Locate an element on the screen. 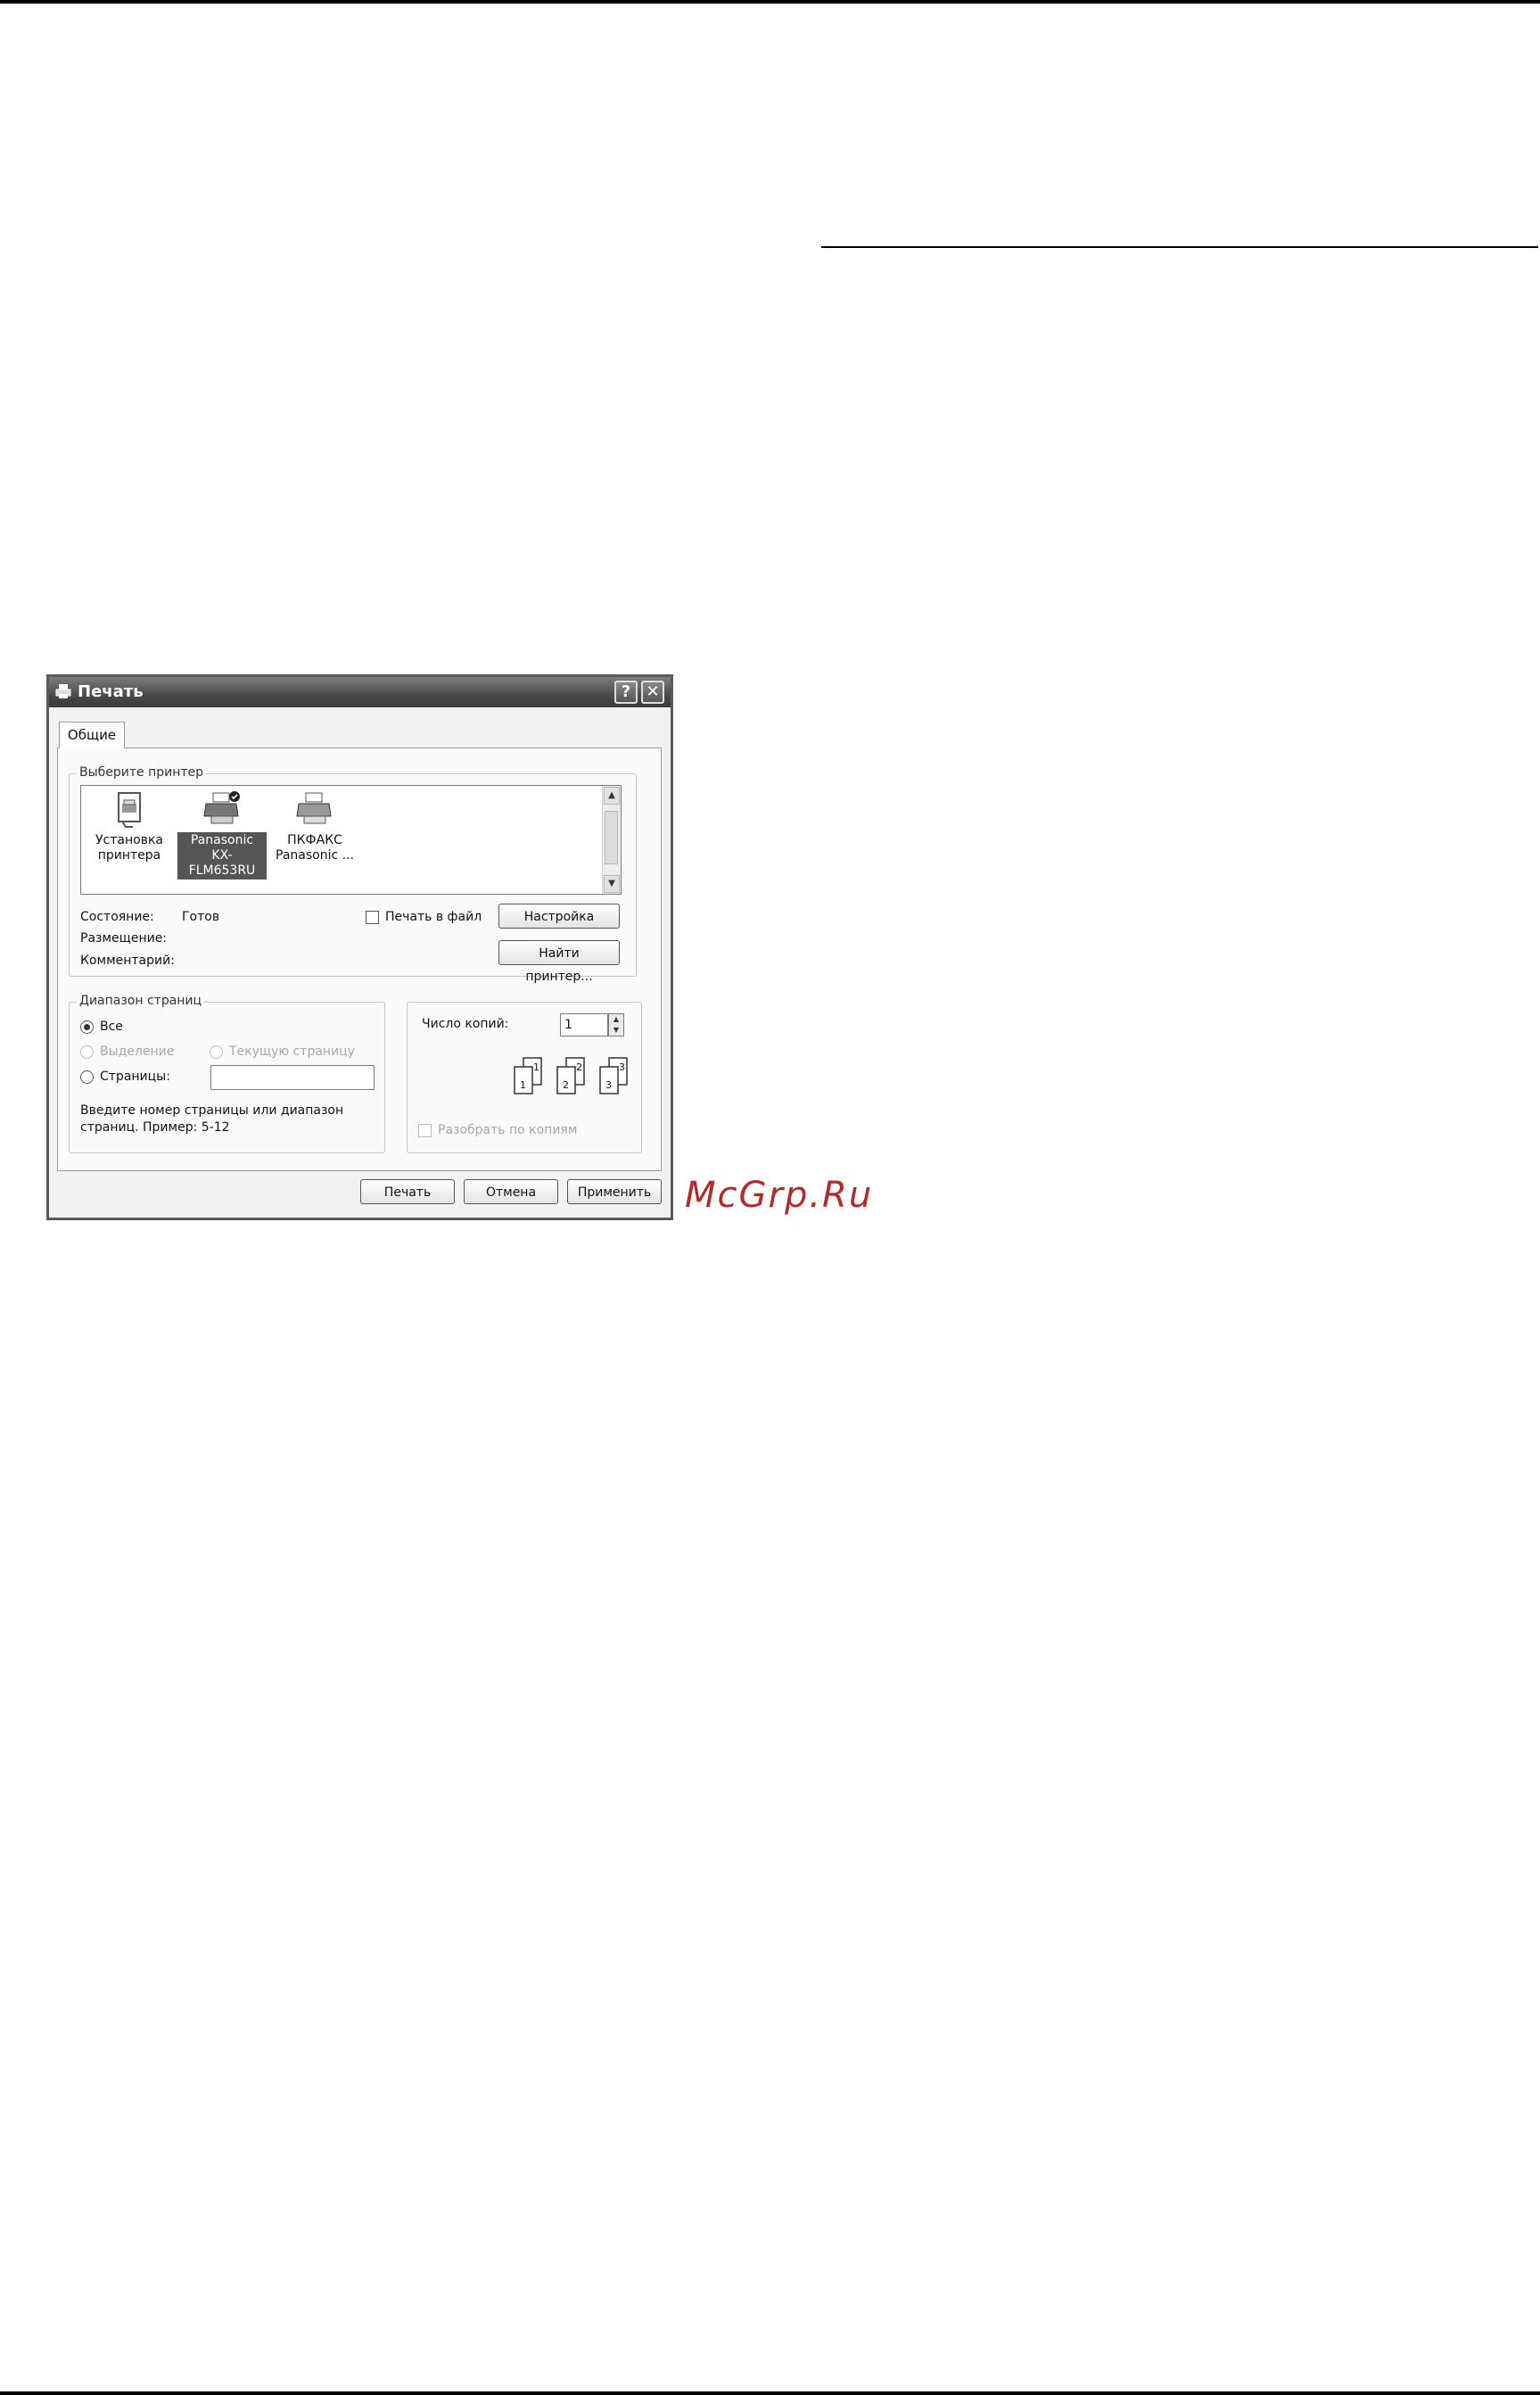 The height and width of the screenshot is (2395, 1540). location-label: Размещение: is located at coordinates (124, 938).